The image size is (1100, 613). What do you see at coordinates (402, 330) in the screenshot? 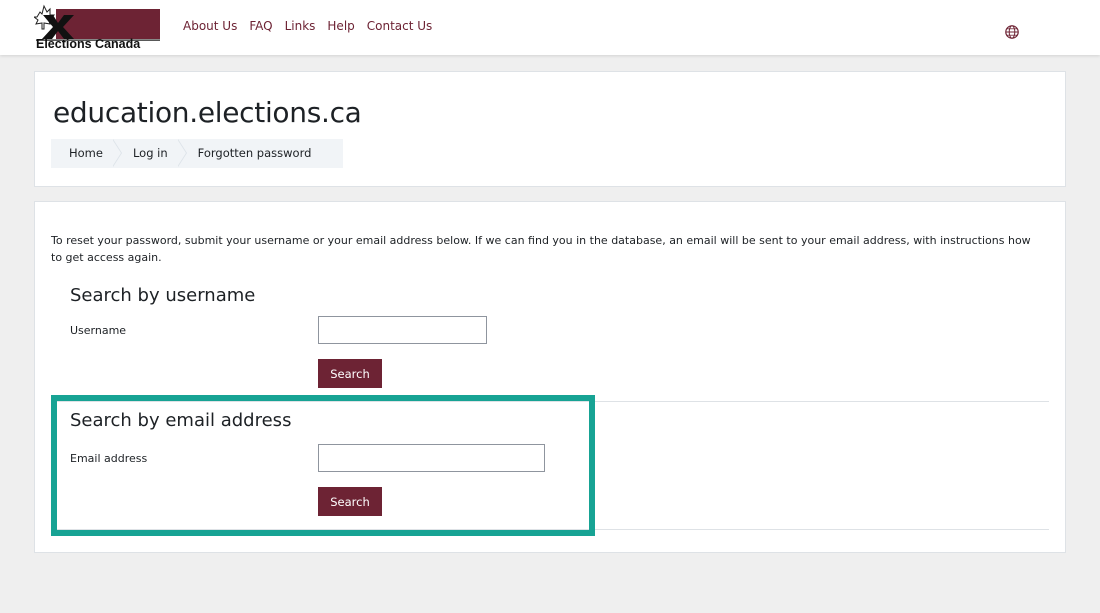
I see `username-input` at bounding box center [402, 330].